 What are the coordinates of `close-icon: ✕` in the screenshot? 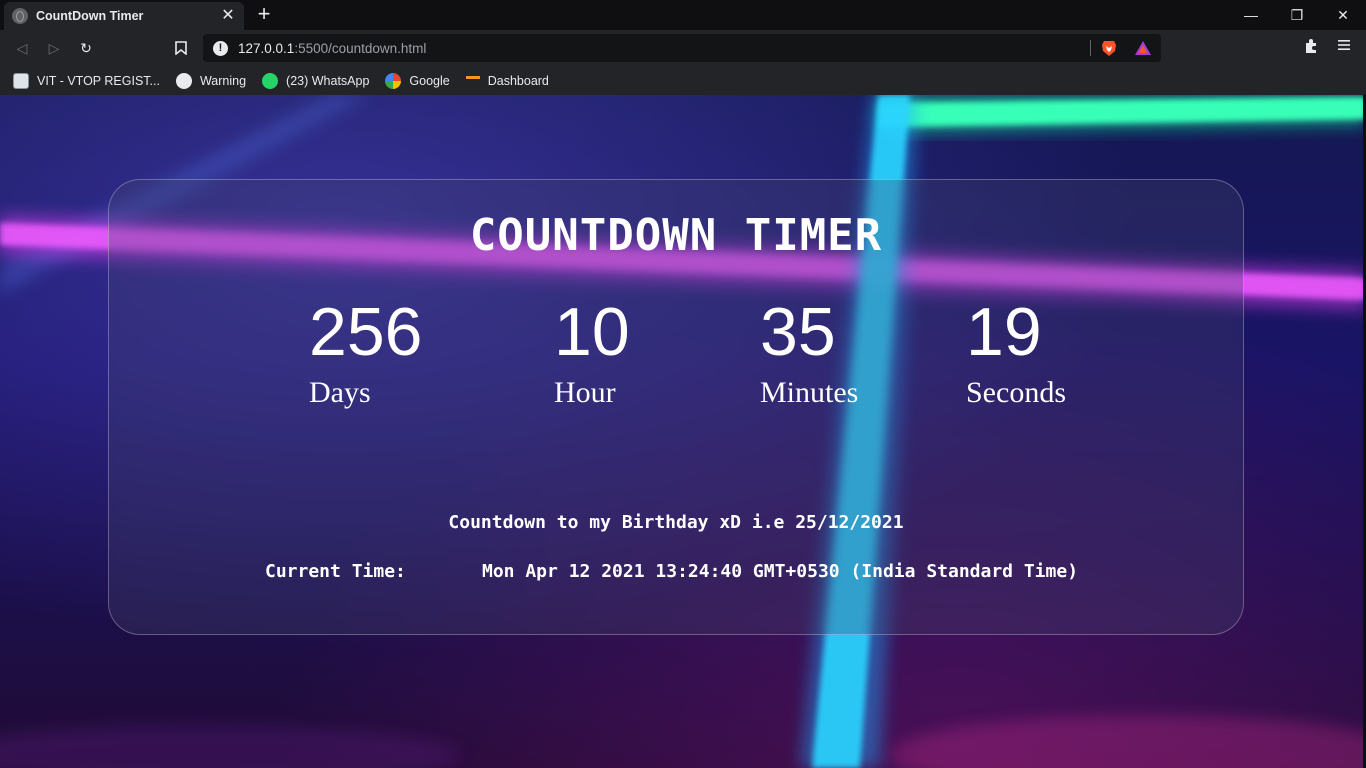 It's located at (228, 16).